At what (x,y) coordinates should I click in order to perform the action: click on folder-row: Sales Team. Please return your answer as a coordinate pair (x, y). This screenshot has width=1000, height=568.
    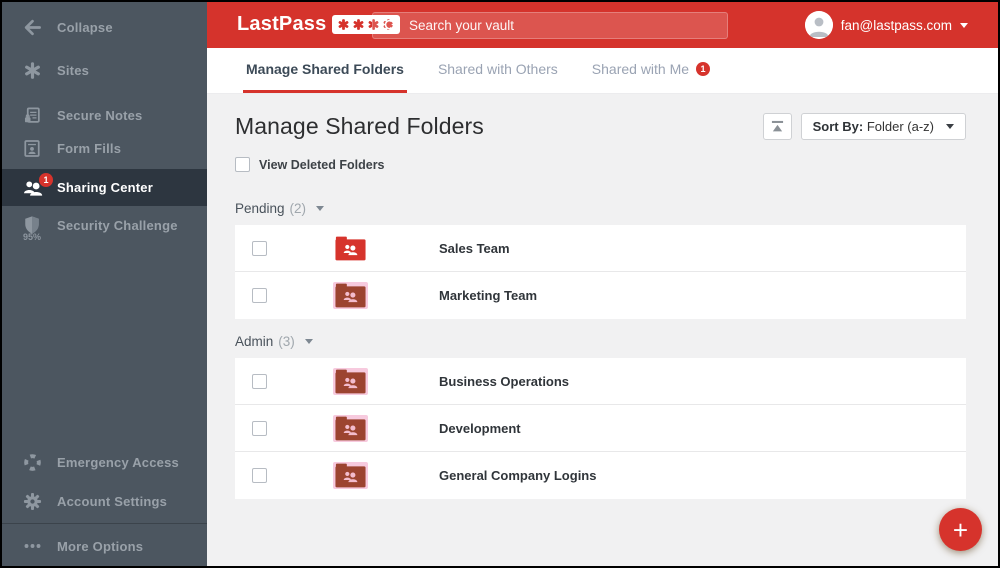
    Looking at the image, I should click on (600, 248).